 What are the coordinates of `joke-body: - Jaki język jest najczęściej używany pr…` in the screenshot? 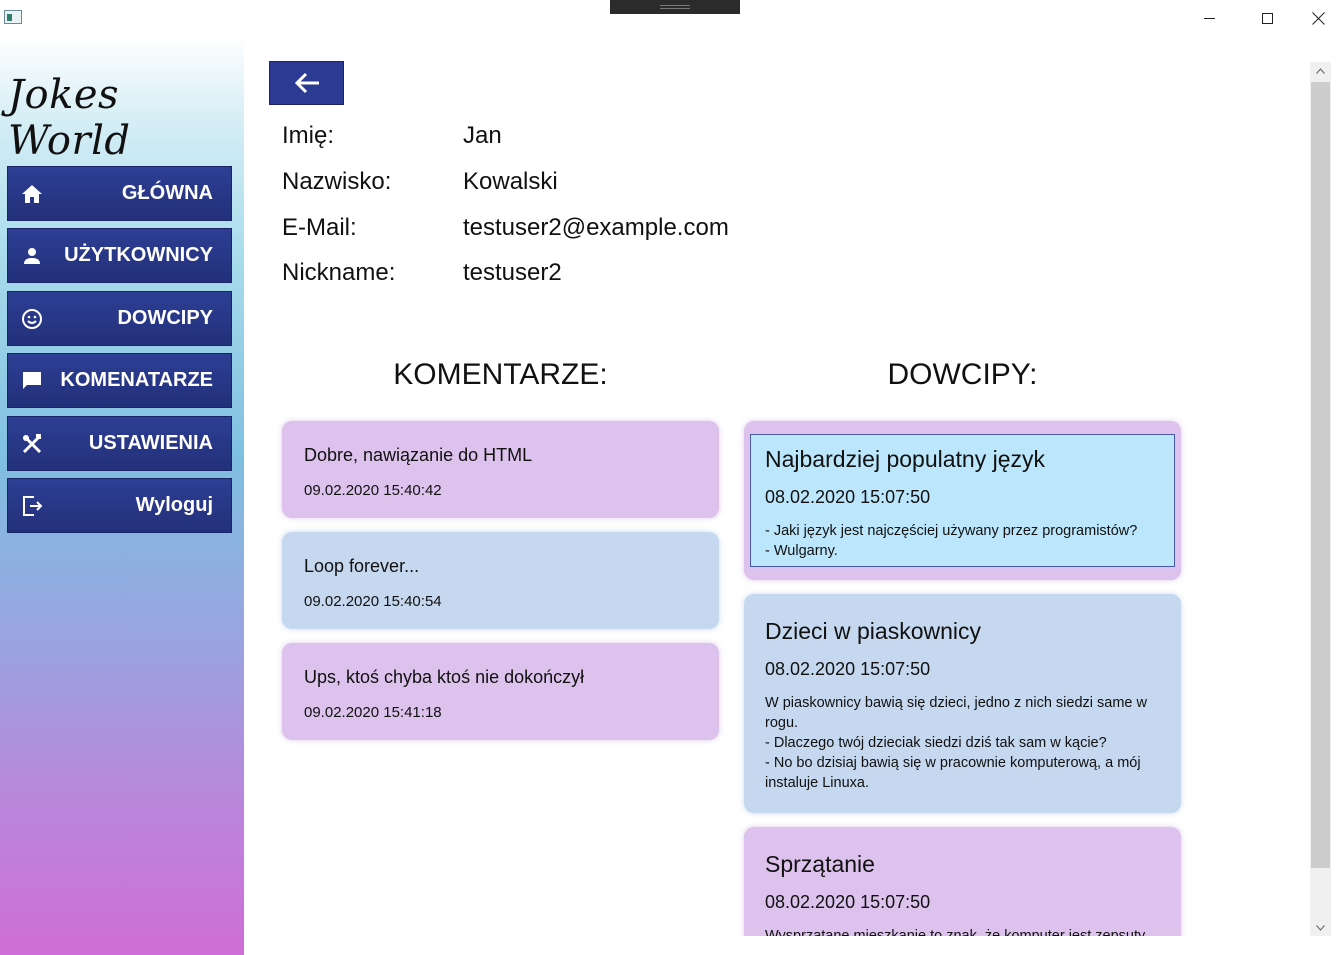 It's located at (951, 541).